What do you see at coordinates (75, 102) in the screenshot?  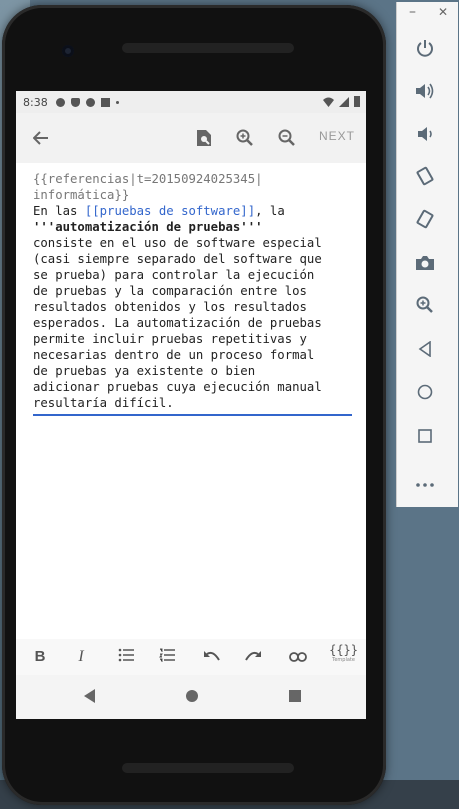 I see `shield-status-icon` at bounding box center [75, 102].